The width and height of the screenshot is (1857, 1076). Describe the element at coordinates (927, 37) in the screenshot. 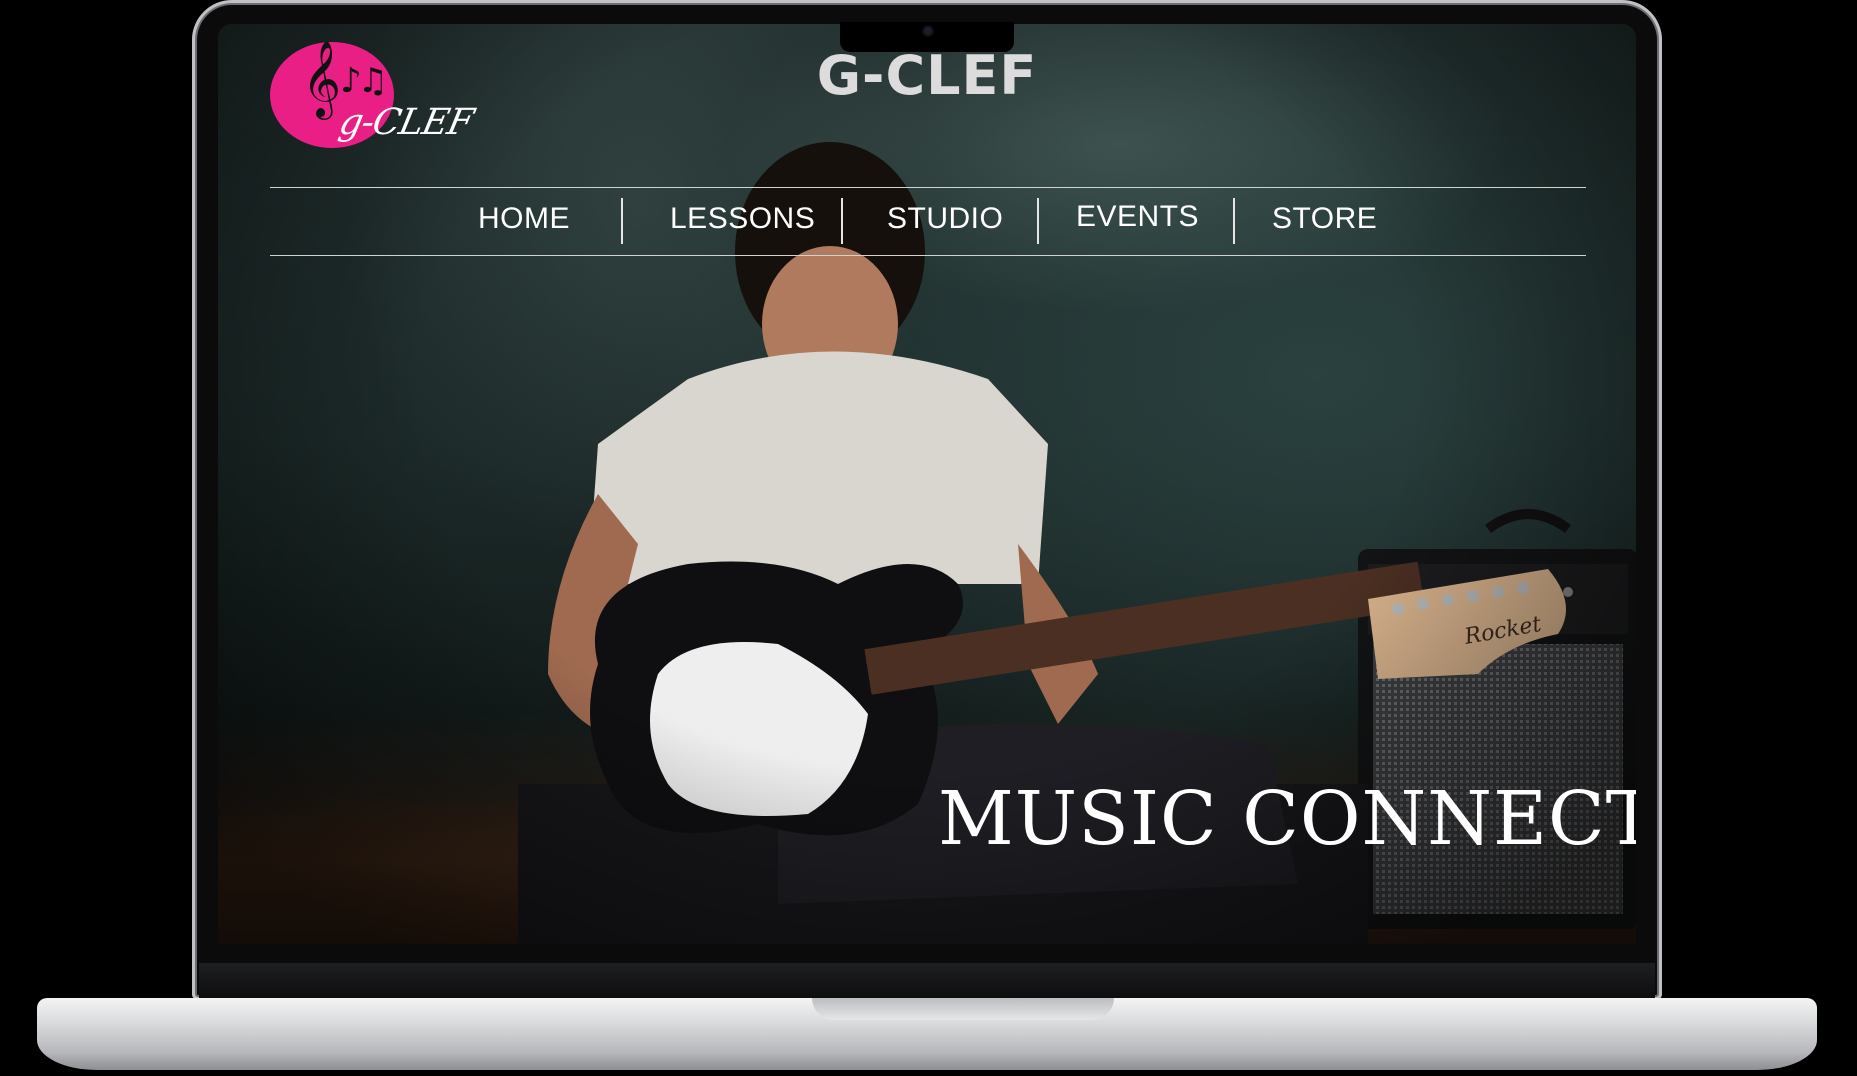

I see `laptop-notch` at that location.